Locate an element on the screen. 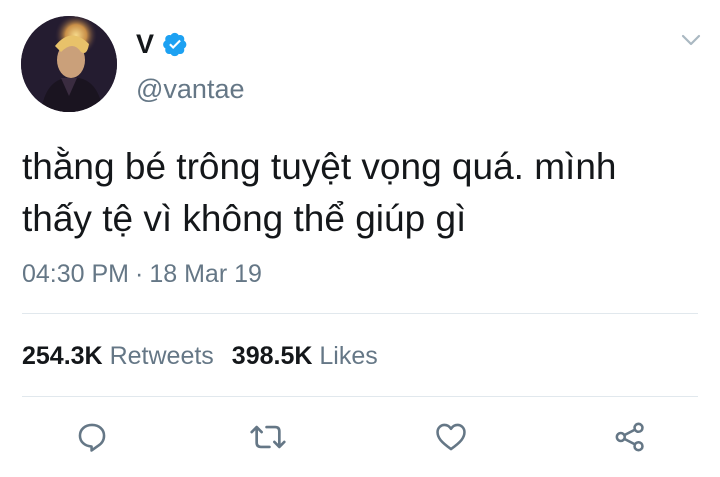 This screenshot has width=720, height=477. retweet-icon is located at coordinates (268, 437).